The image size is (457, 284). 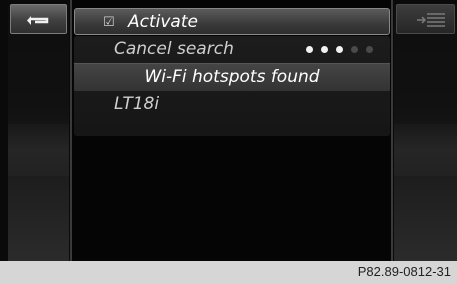 I want to click on hotspots-found-label: Wi-Fi hotspots found, so click(x=232, y=77).